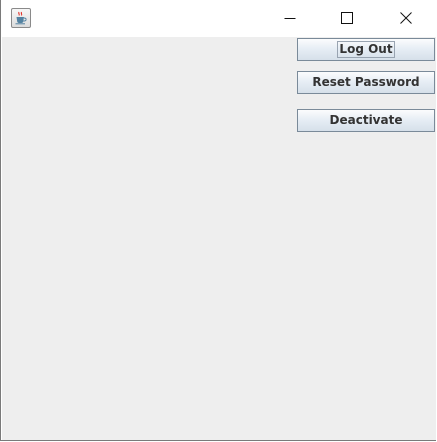 The image size is (437, 442). I want to click on maximize-icon, so click(347, 18).